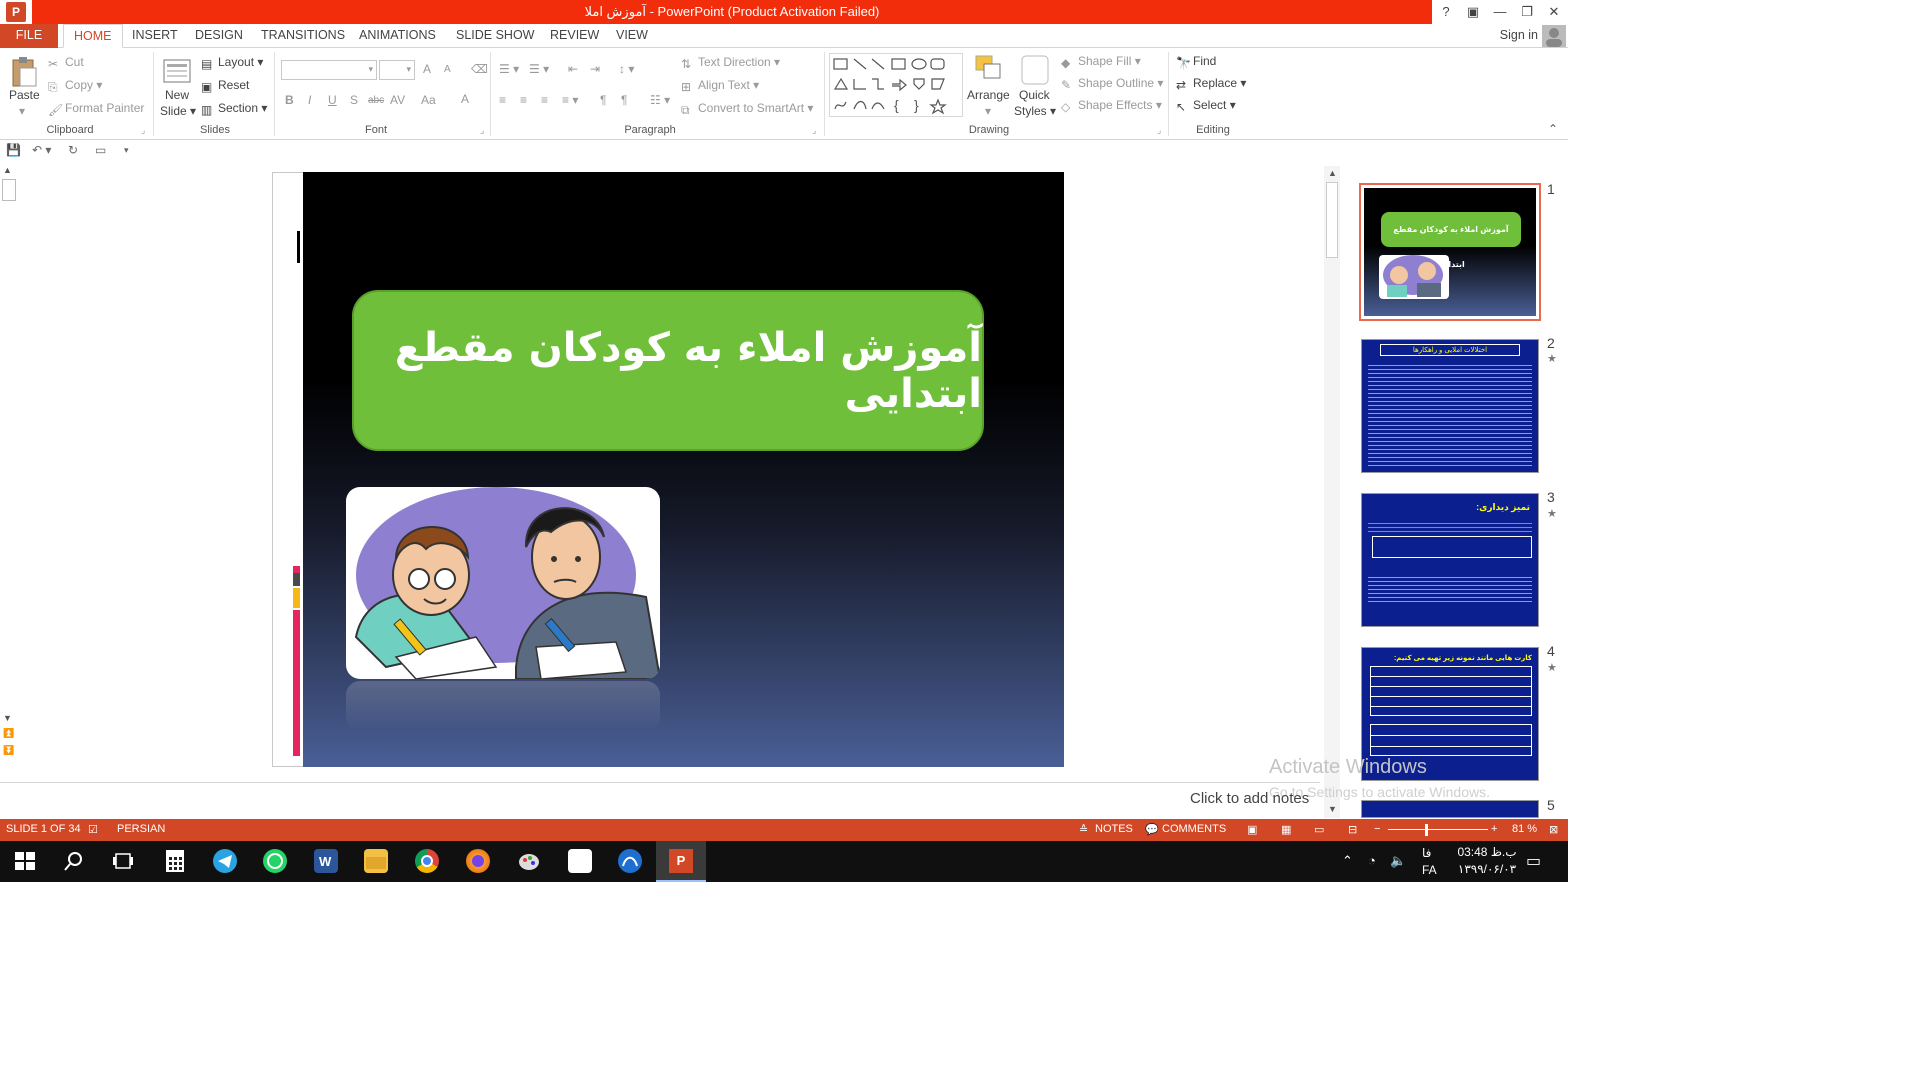 This screenshot has width=1920, height=1080. Describe the element at coordinates (730, 63) in the screenshot. I see `text-direction-button: ⇅ Text Direction ▾` at that location.